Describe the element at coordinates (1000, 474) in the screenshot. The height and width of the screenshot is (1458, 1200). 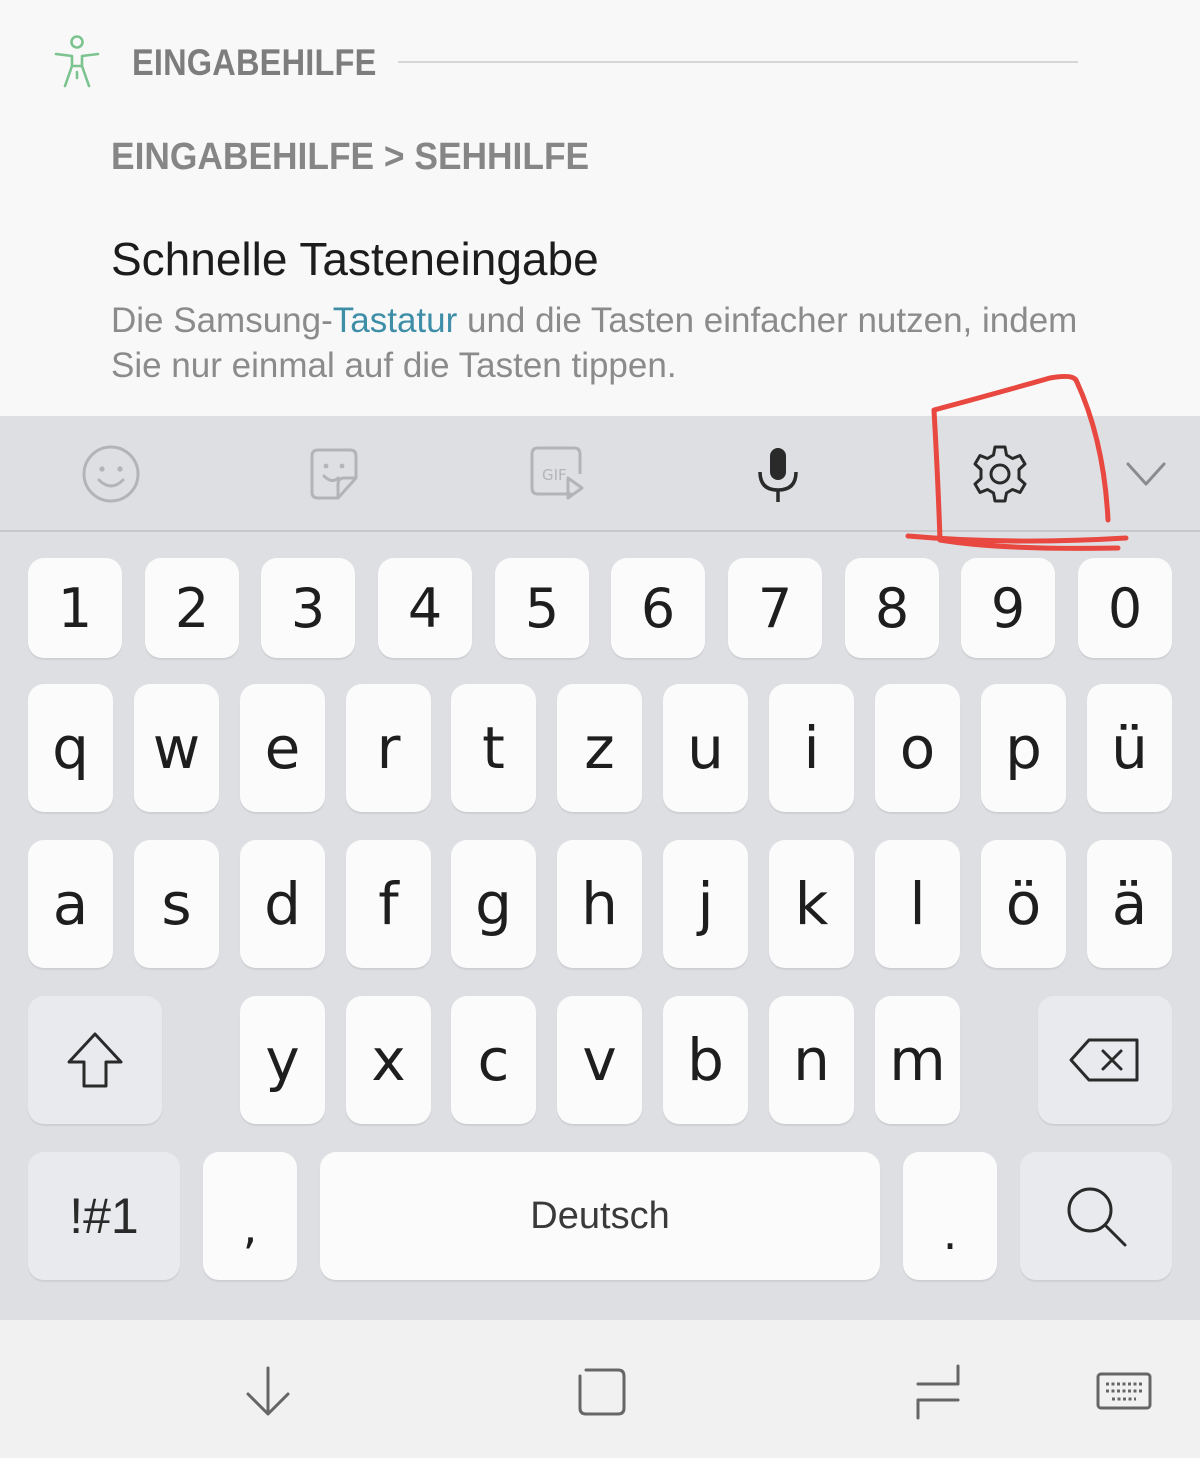
I see `settings-gear-icon` at that location.